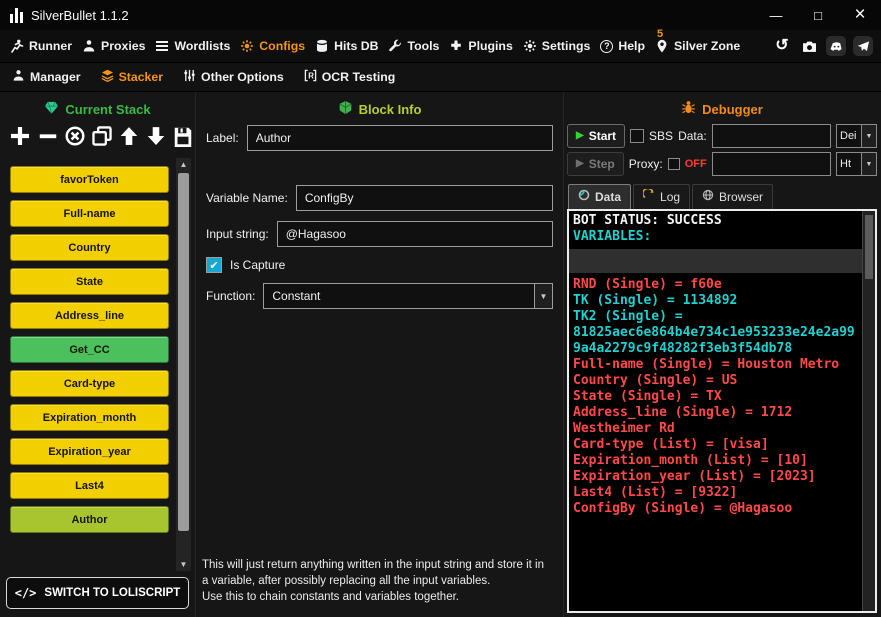  I want to click on menu-item-settings: Settings, so click(556, 46).